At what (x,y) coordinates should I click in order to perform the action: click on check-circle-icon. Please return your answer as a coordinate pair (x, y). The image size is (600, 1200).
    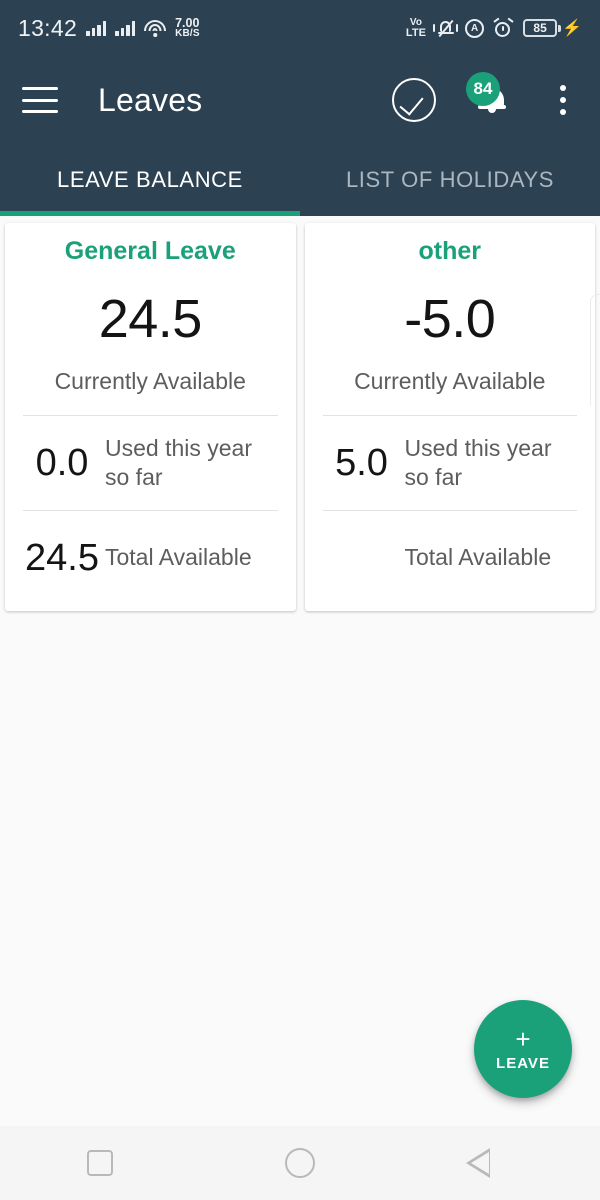
    Looking at the image, I should click on (414, 100).